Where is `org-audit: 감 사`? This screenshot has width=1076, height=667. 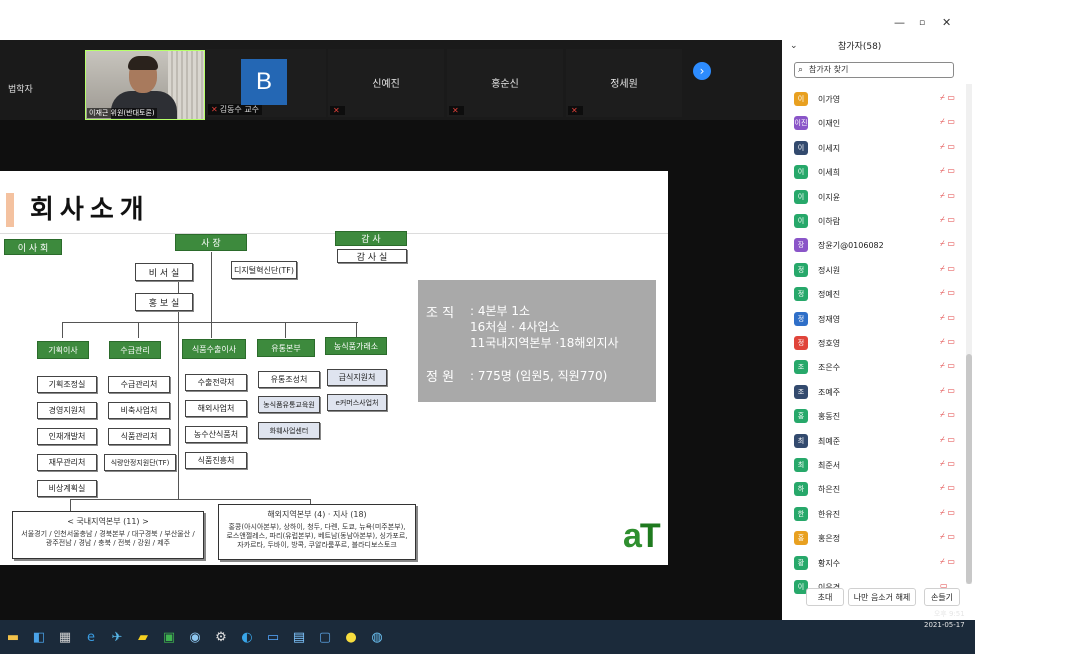 org-audit: 감 사 is located at coordinates (371, 238).